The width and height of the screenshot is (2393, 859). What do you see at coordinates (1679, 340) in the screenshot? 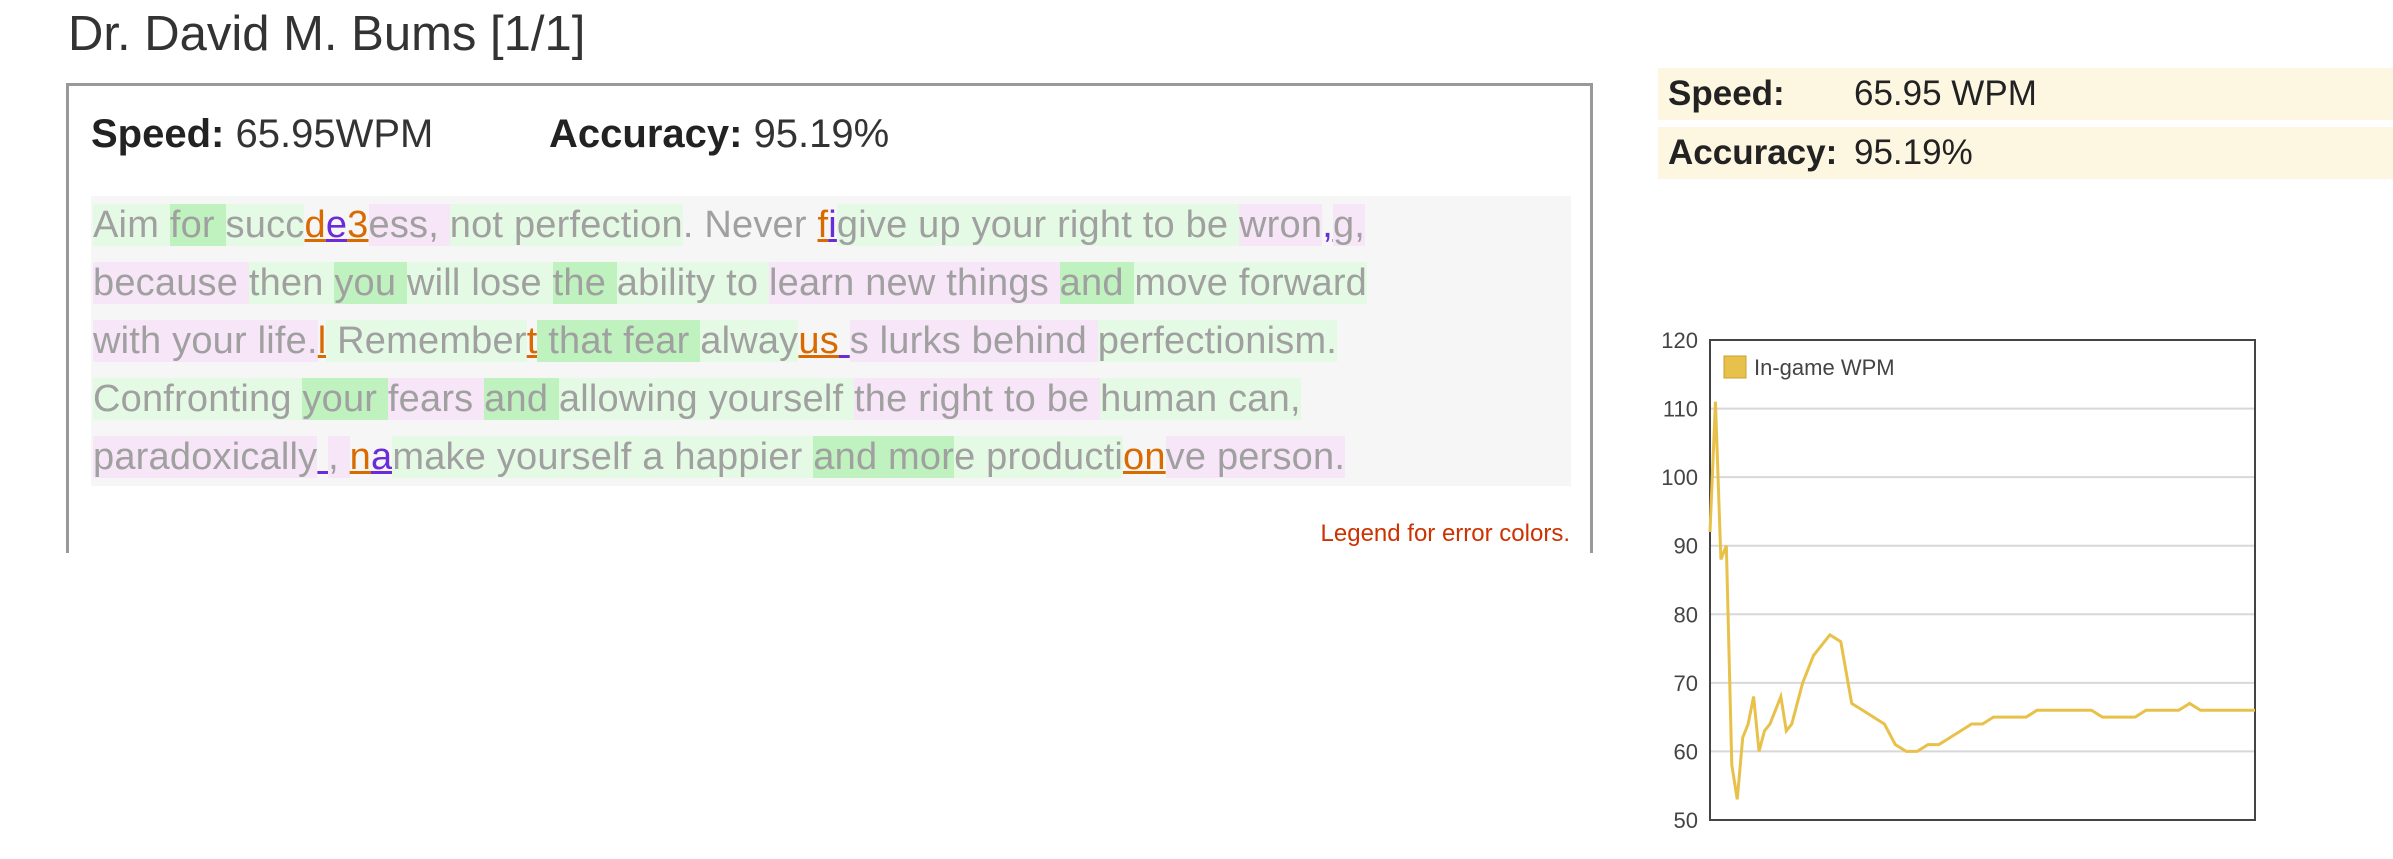
I see `y-tick-label: 120` at bounding box center [1679, 340].